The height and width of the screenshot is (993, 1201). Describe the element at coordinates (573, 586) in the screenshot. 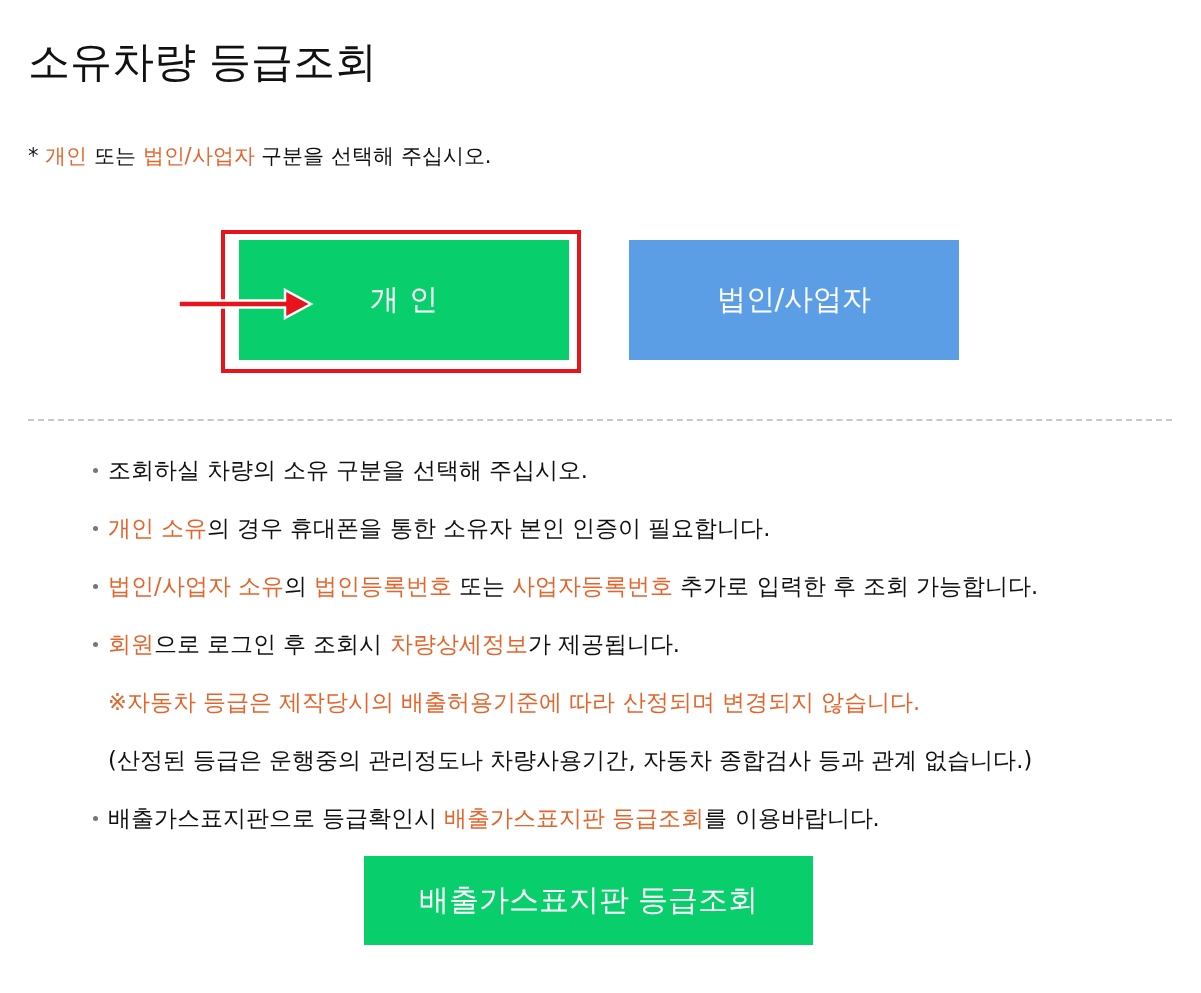

I see `list-text: 법인/사업자 소유의 법인등록번호 또는 사업자등록번호 추가로 입력한 후 조회 가능합니다.` at that location.